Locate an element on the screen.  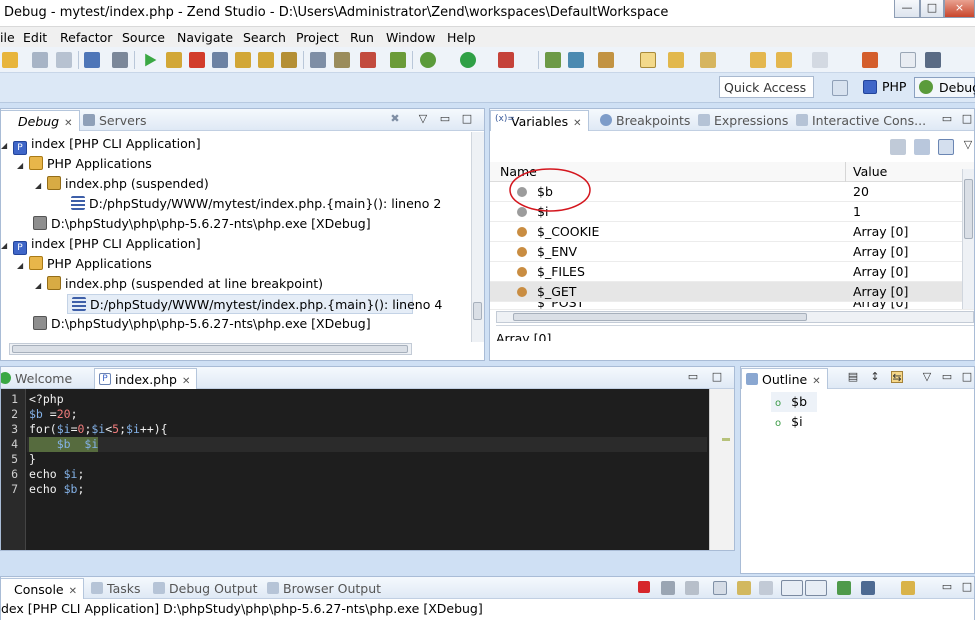
debug-tree-hscroll is located at coordinates (210, 349).